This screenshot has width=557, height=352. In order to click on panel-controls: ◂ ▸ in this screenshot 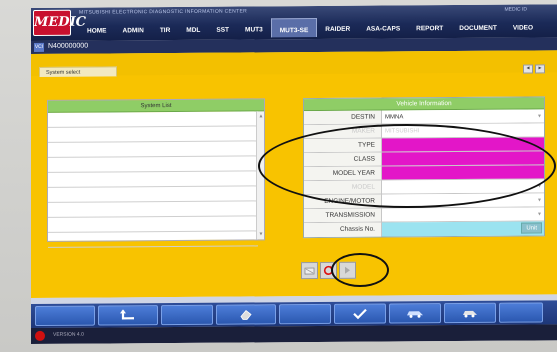, I will do `click(534, 69)`.